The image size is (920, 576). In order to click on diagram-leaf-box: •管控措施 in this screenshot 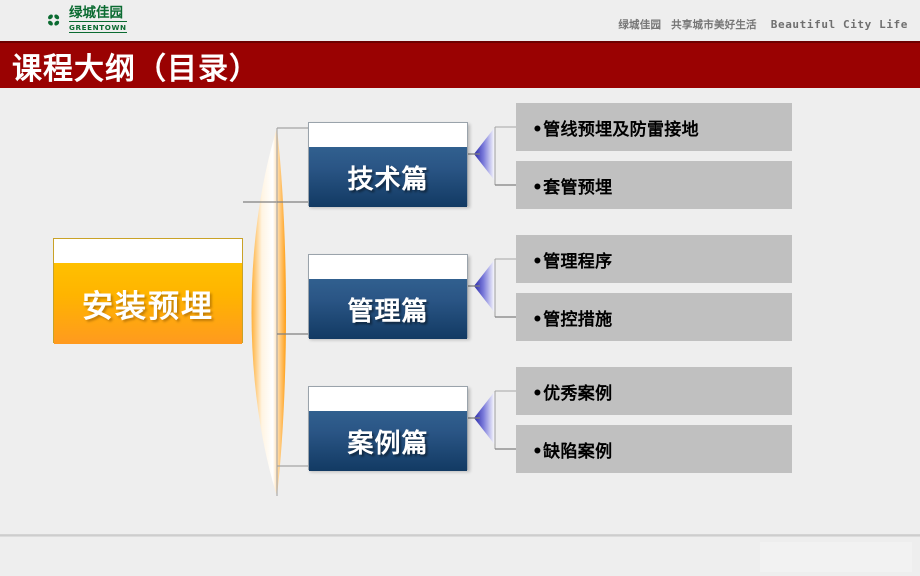, I will do `click(654, 317)`.